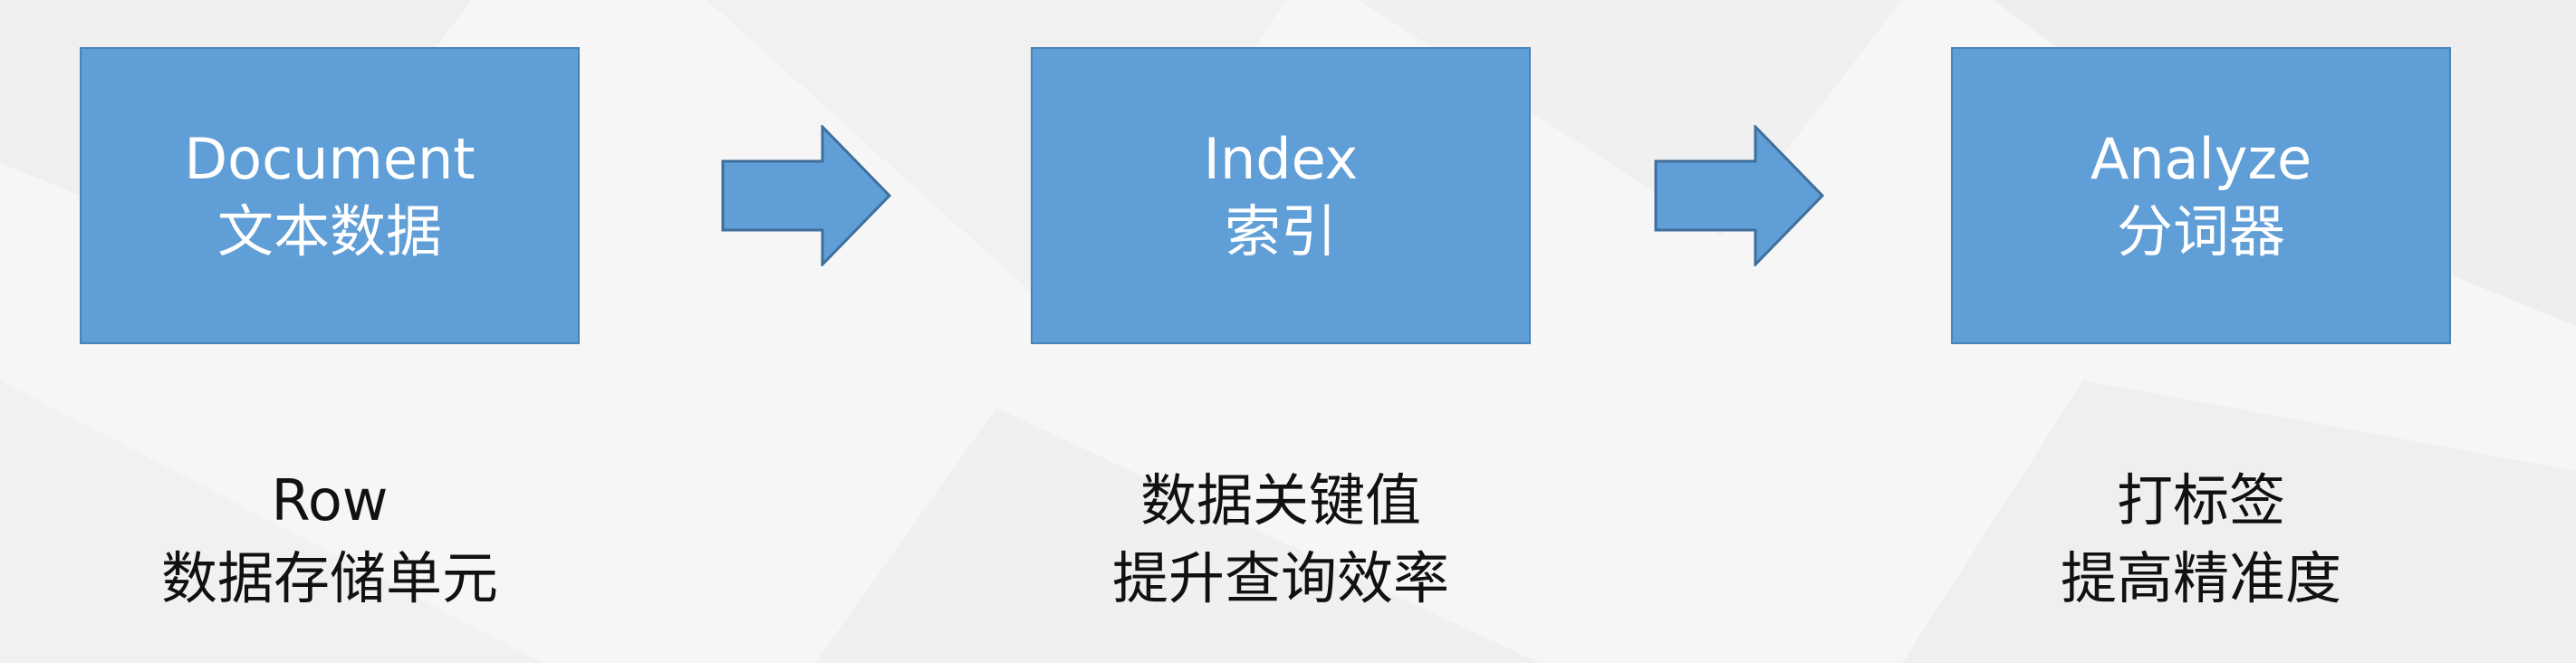 The width and height of the screenshot is (2576, 663). What do you see at coordinates (330, 159) in the screenshot?
I see `step-title-en: Document` at bounding box center [330, 159].